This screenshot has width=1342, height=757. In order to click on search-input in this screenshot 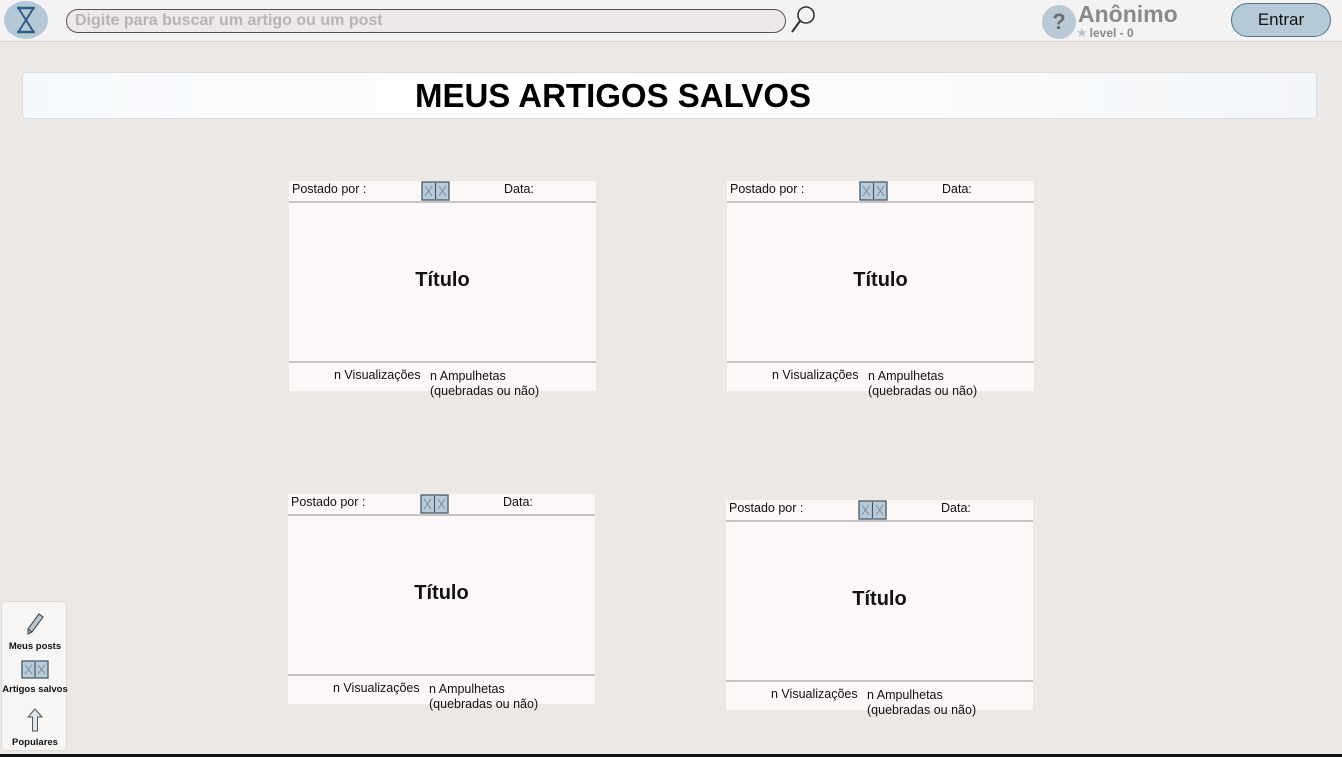, I will do `click(426, 21)`.